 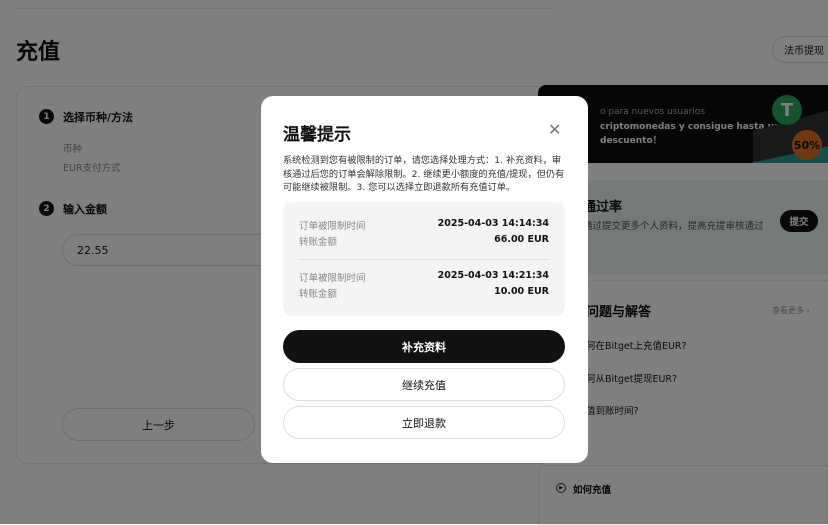 I want to click on order-amount-row: 转账金额 66.00 EUR, so click(x=424, y=241).